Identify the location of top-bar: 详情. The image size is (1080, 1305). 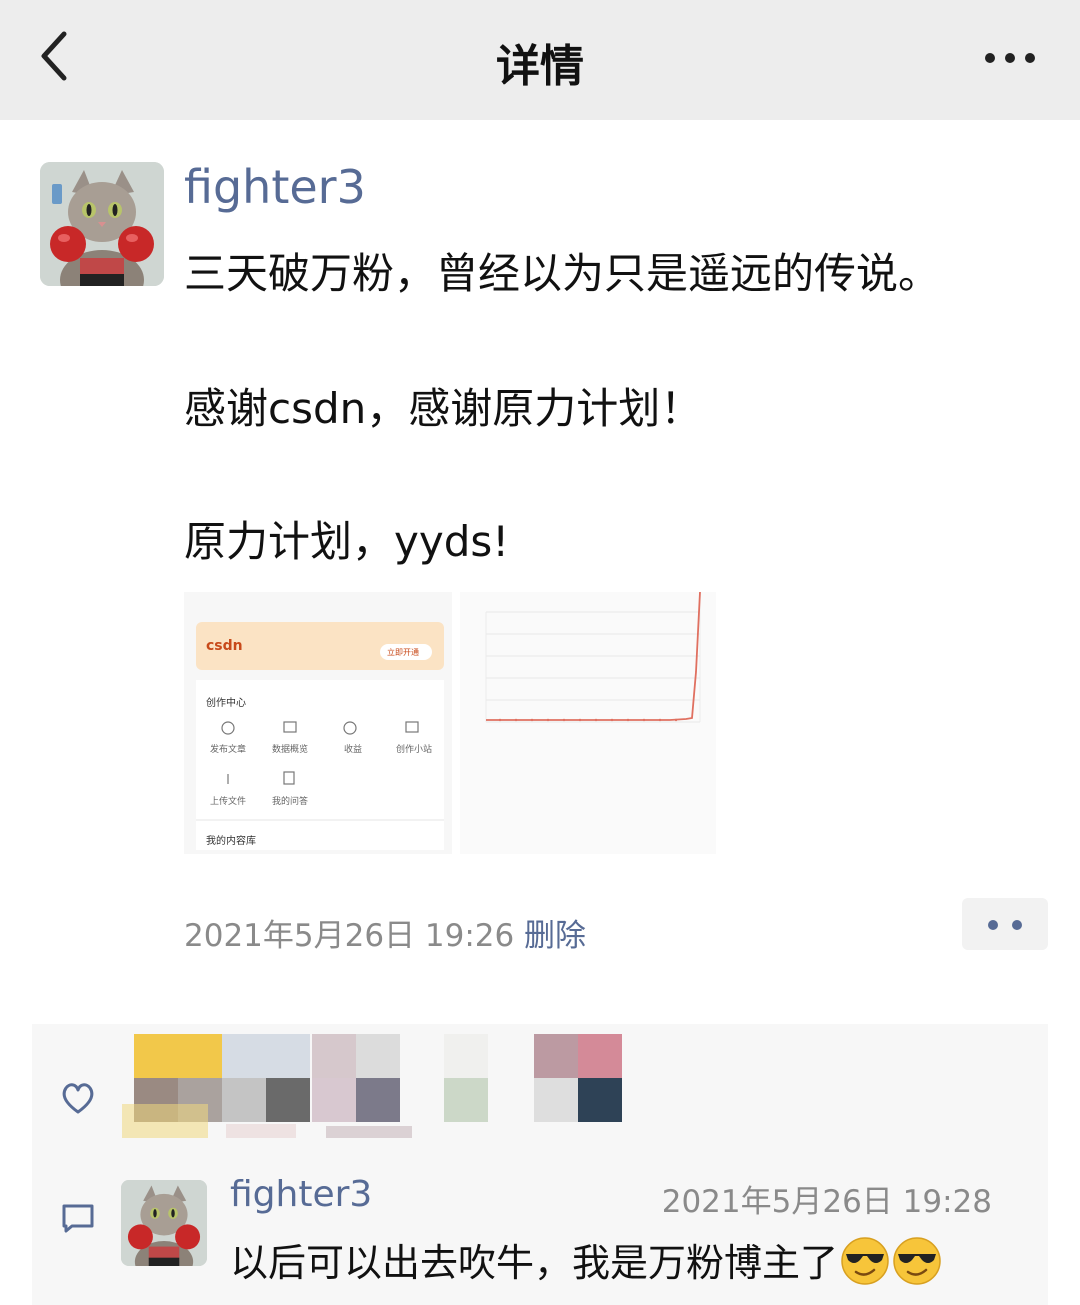
(540, 60).